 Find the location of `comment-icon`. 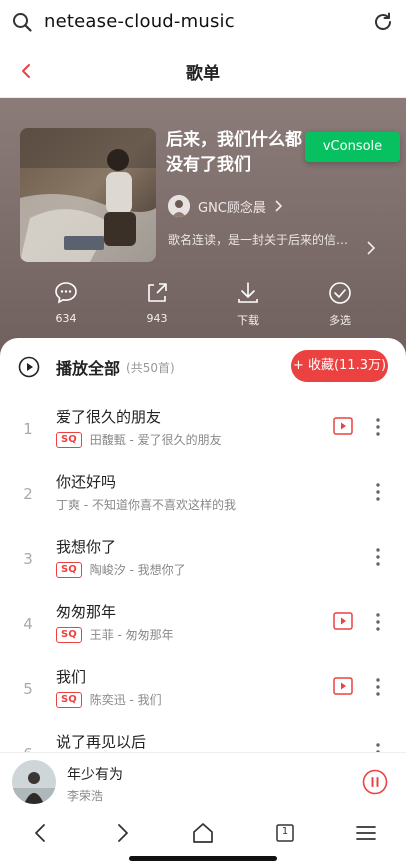

comment-icon is located at coordinates (66, 293).